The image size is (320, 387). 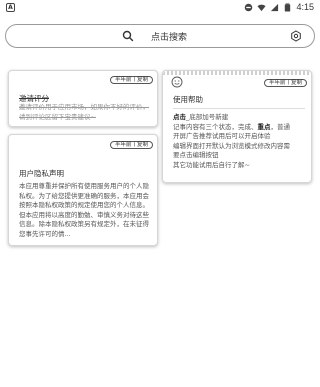 What do you see at coordinates (241, 156) in the screenshot?
I see `note-body-line: 要点击编辑按钮` at bounding box center [241, 156].